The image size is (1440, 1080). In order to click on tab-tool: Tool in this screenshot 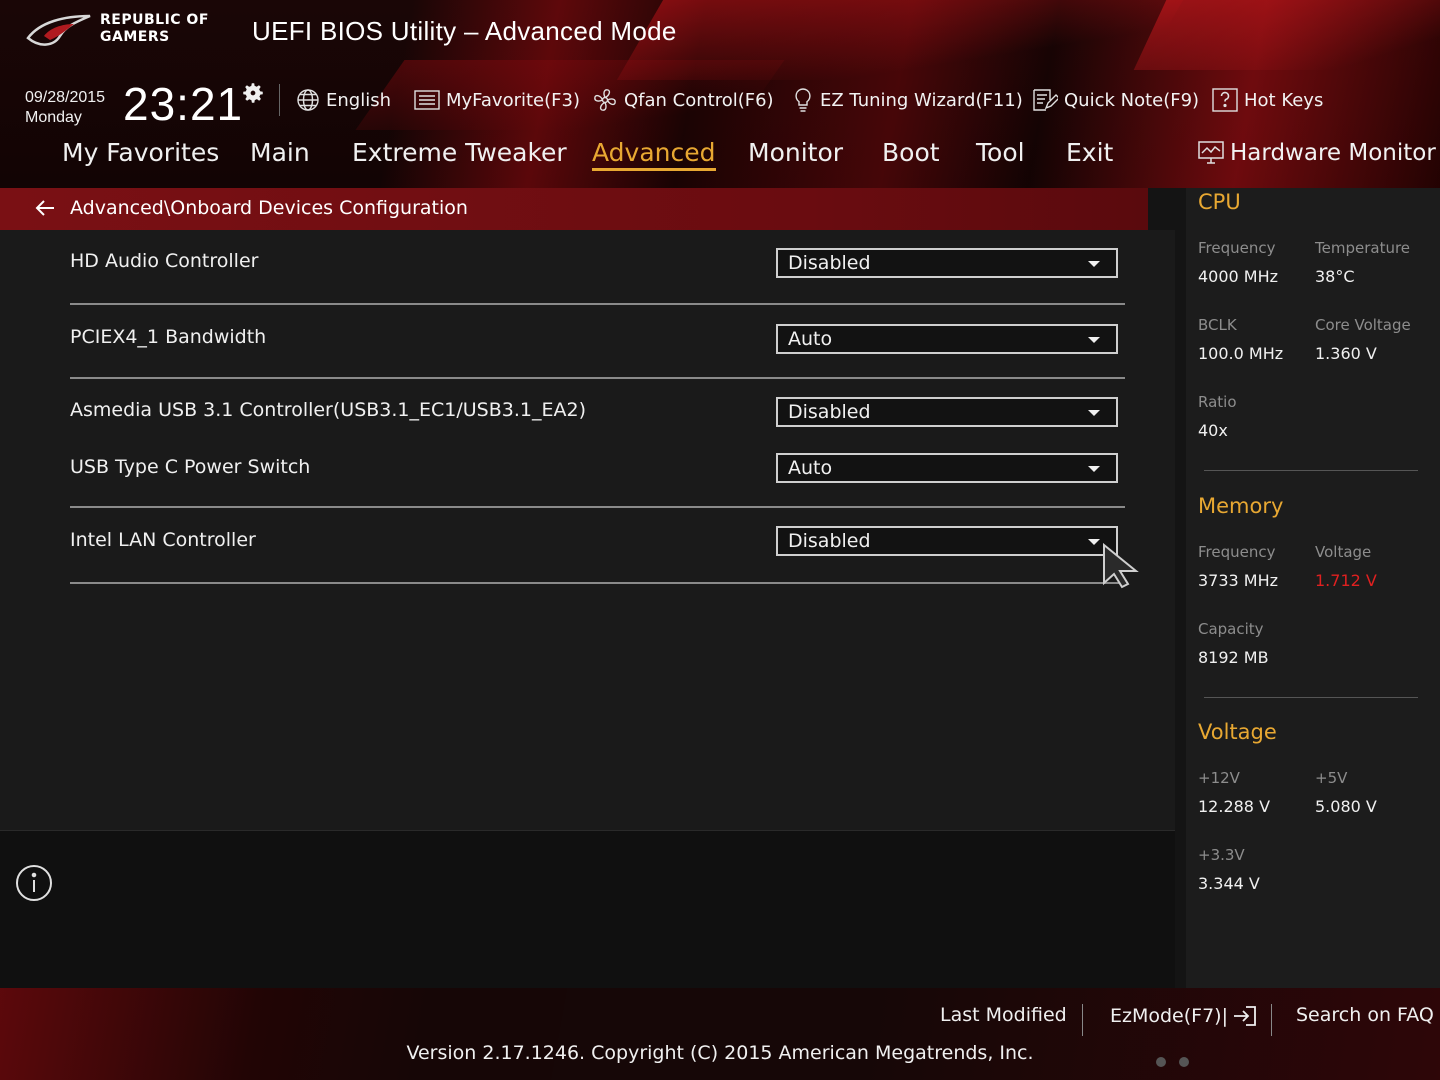, I will do `click(1000, 152)`.